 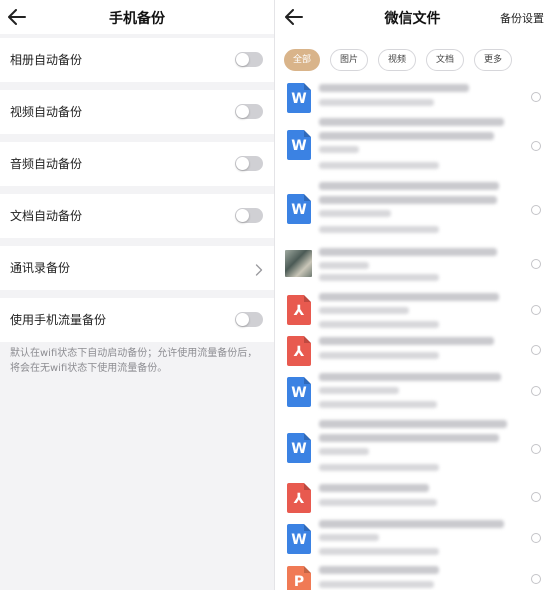 I want to click on tab-images: 图片, so click(x=349, y=60).